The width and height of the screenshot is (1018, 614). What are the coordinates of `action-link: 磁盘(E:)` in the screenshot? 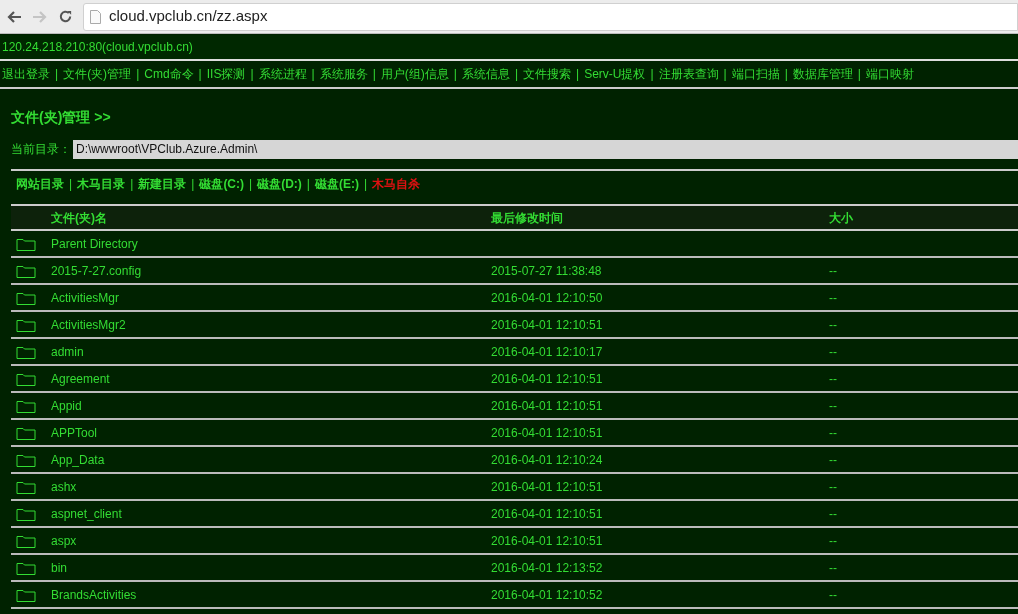 It's located at (336, 184).